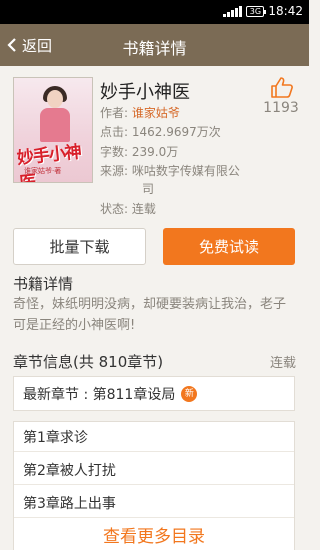  I want to click on author-line: 作者: 谁家姑爷, so click(140, 113).